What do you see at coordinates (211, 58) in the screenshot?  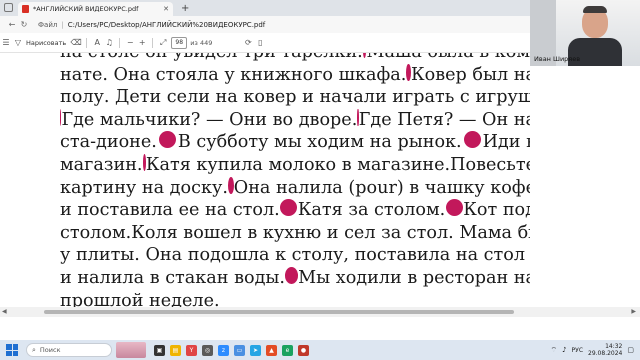 I see `text-fragment: на столе он увидел три тарелки.` at bounding box center [211, 58].